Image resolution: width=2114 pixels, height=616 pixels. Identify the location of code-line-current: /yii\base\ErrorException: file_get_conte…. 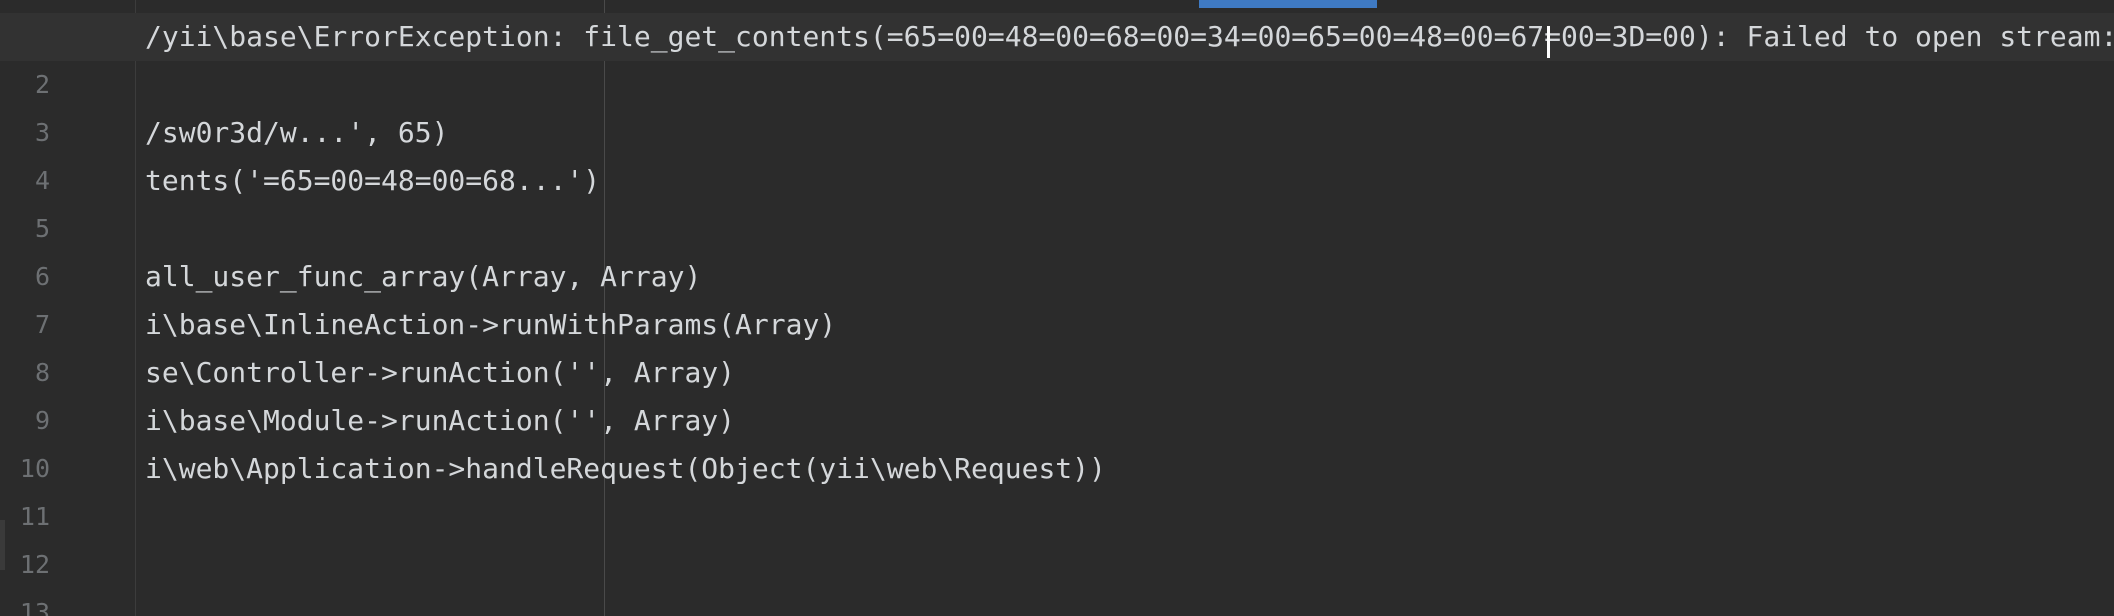
(1057, 37).